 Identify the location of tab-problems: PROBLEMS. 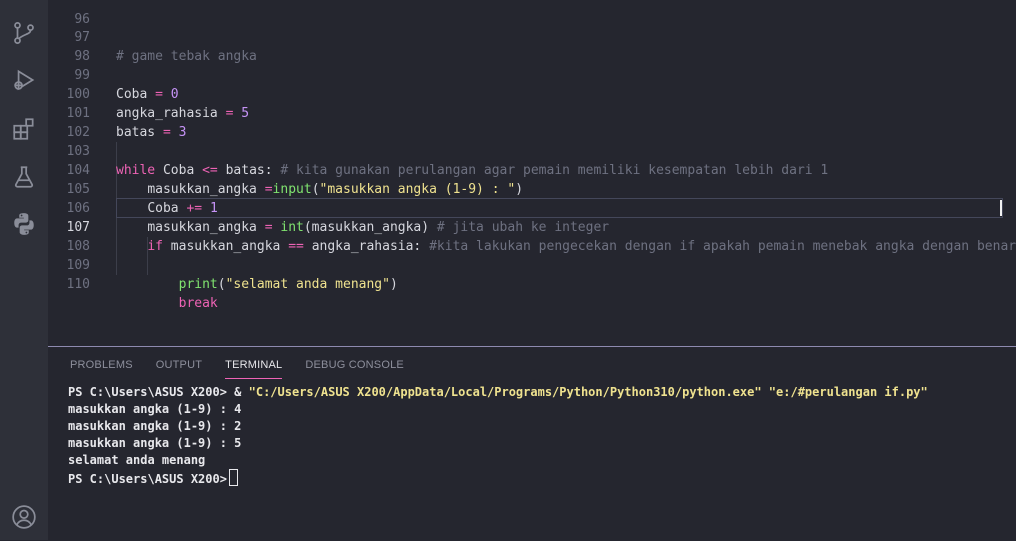
(101, 369).